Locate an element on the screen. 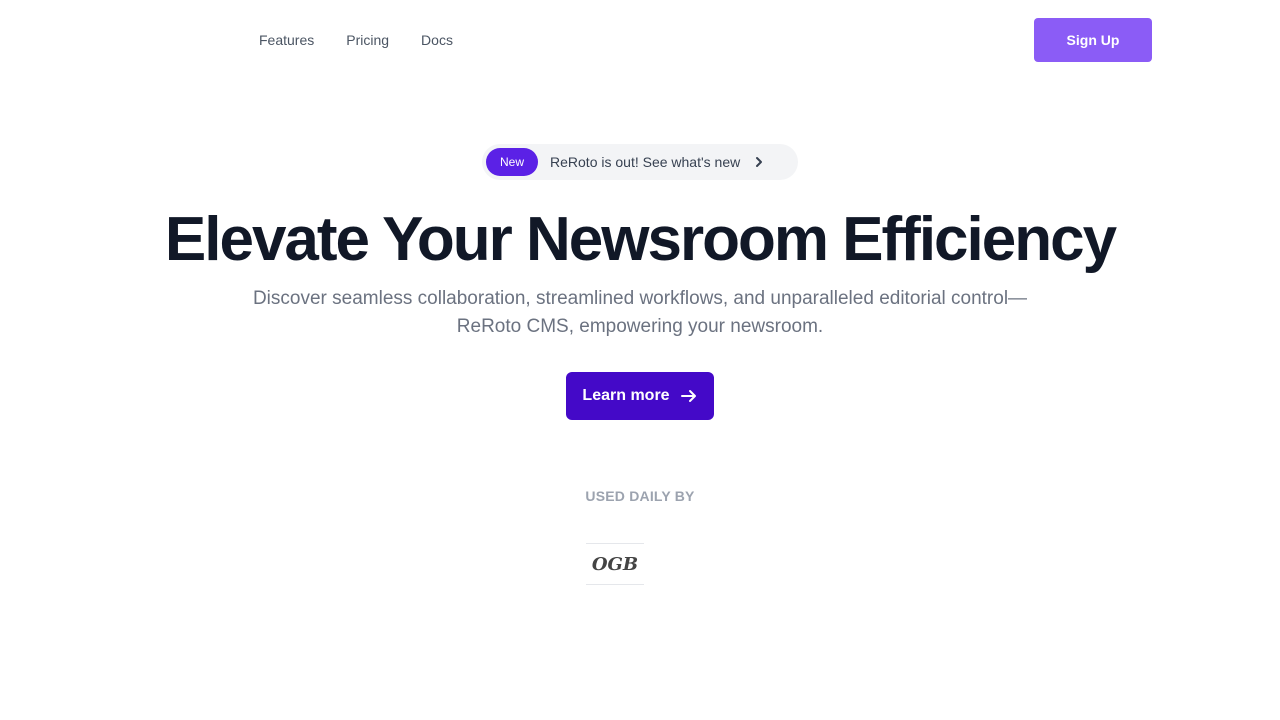  learn-more-button: Learn more is located at coordinates (640, 396).